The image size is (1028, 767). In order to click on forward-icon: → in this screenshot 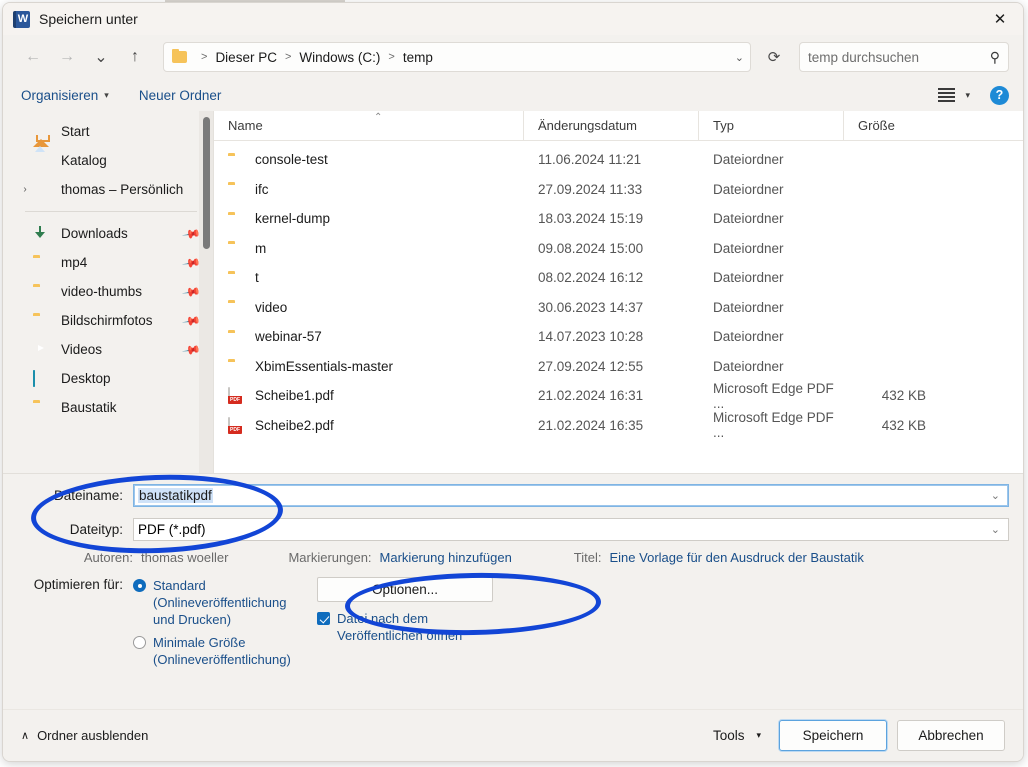, I will do `click(67, 57)`.